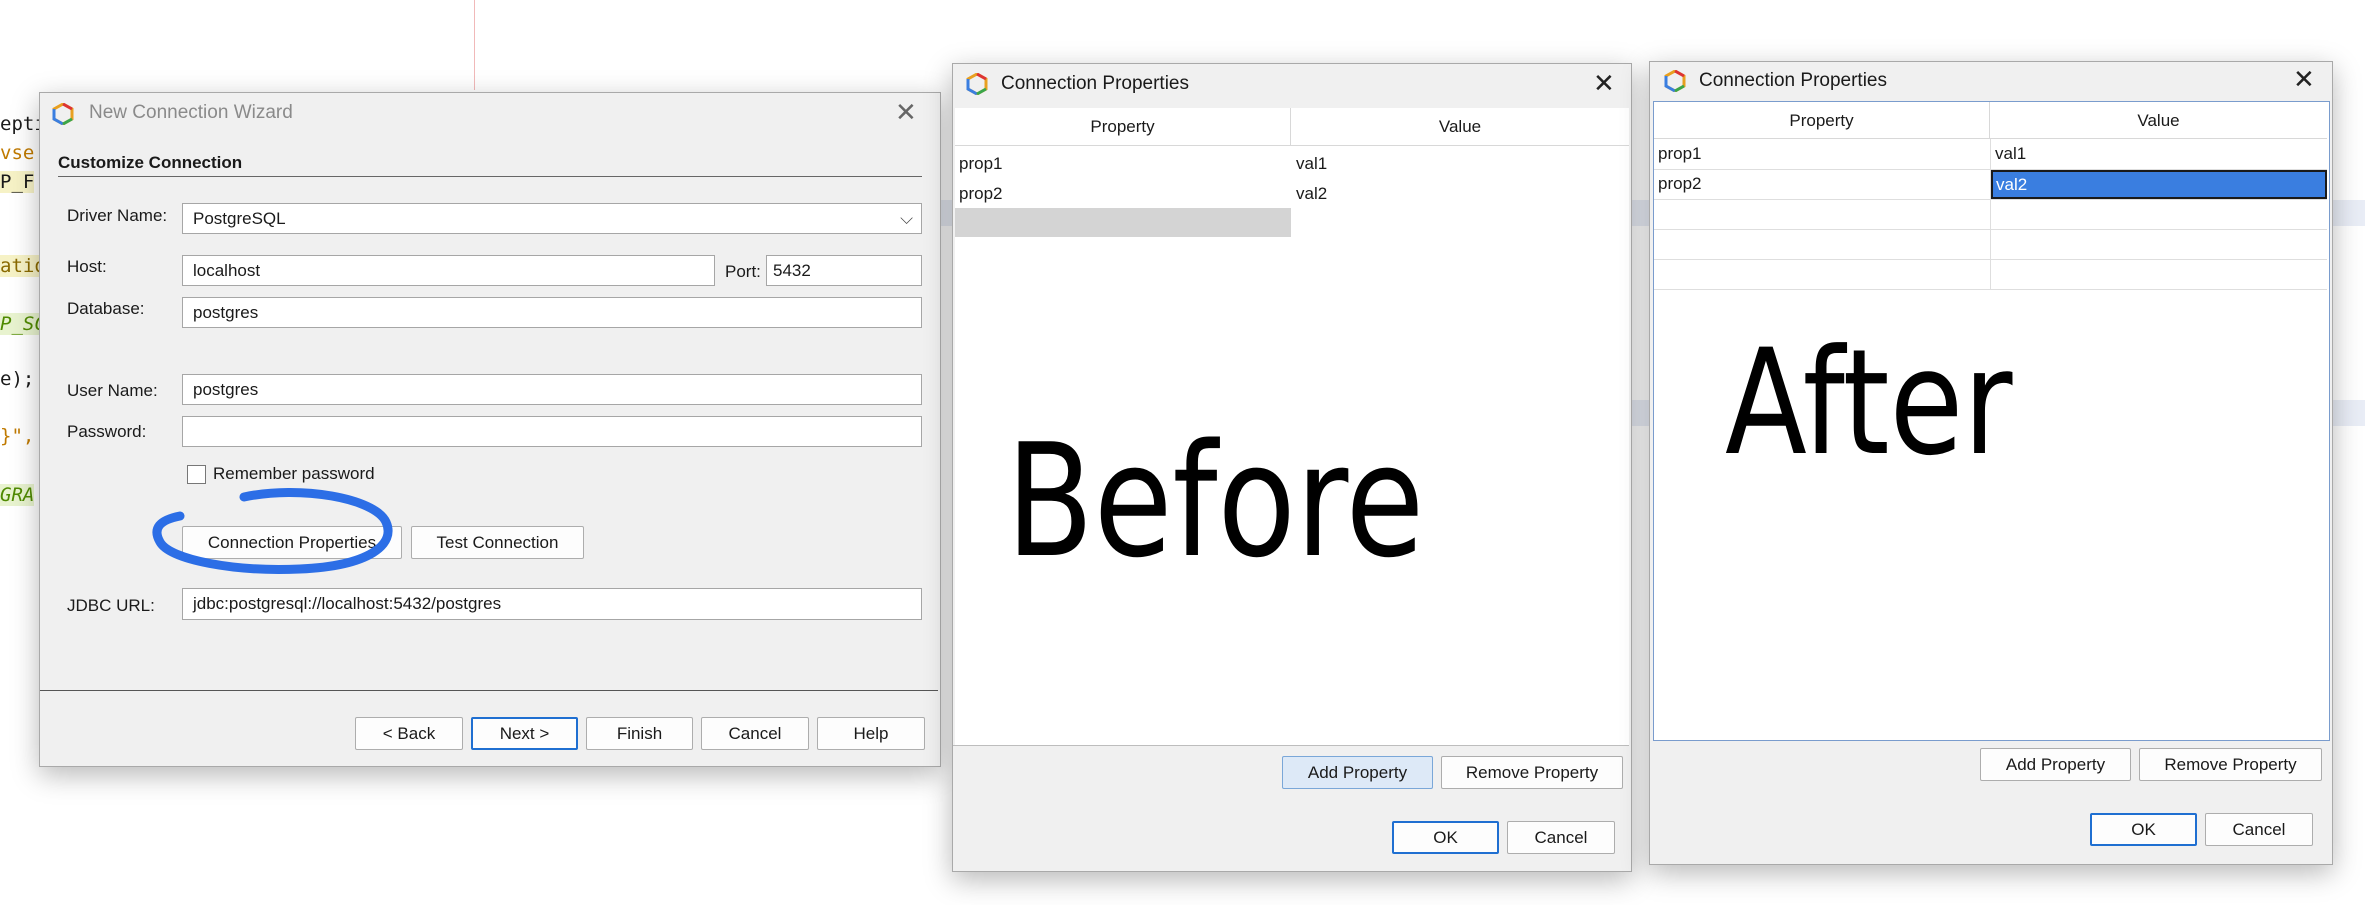 The height and width of the screenshot is (905, 2365). What do you see at coordinates (20, 266) in the screenshot?
I see `code-line: atio` at bounding box center [20, 266].